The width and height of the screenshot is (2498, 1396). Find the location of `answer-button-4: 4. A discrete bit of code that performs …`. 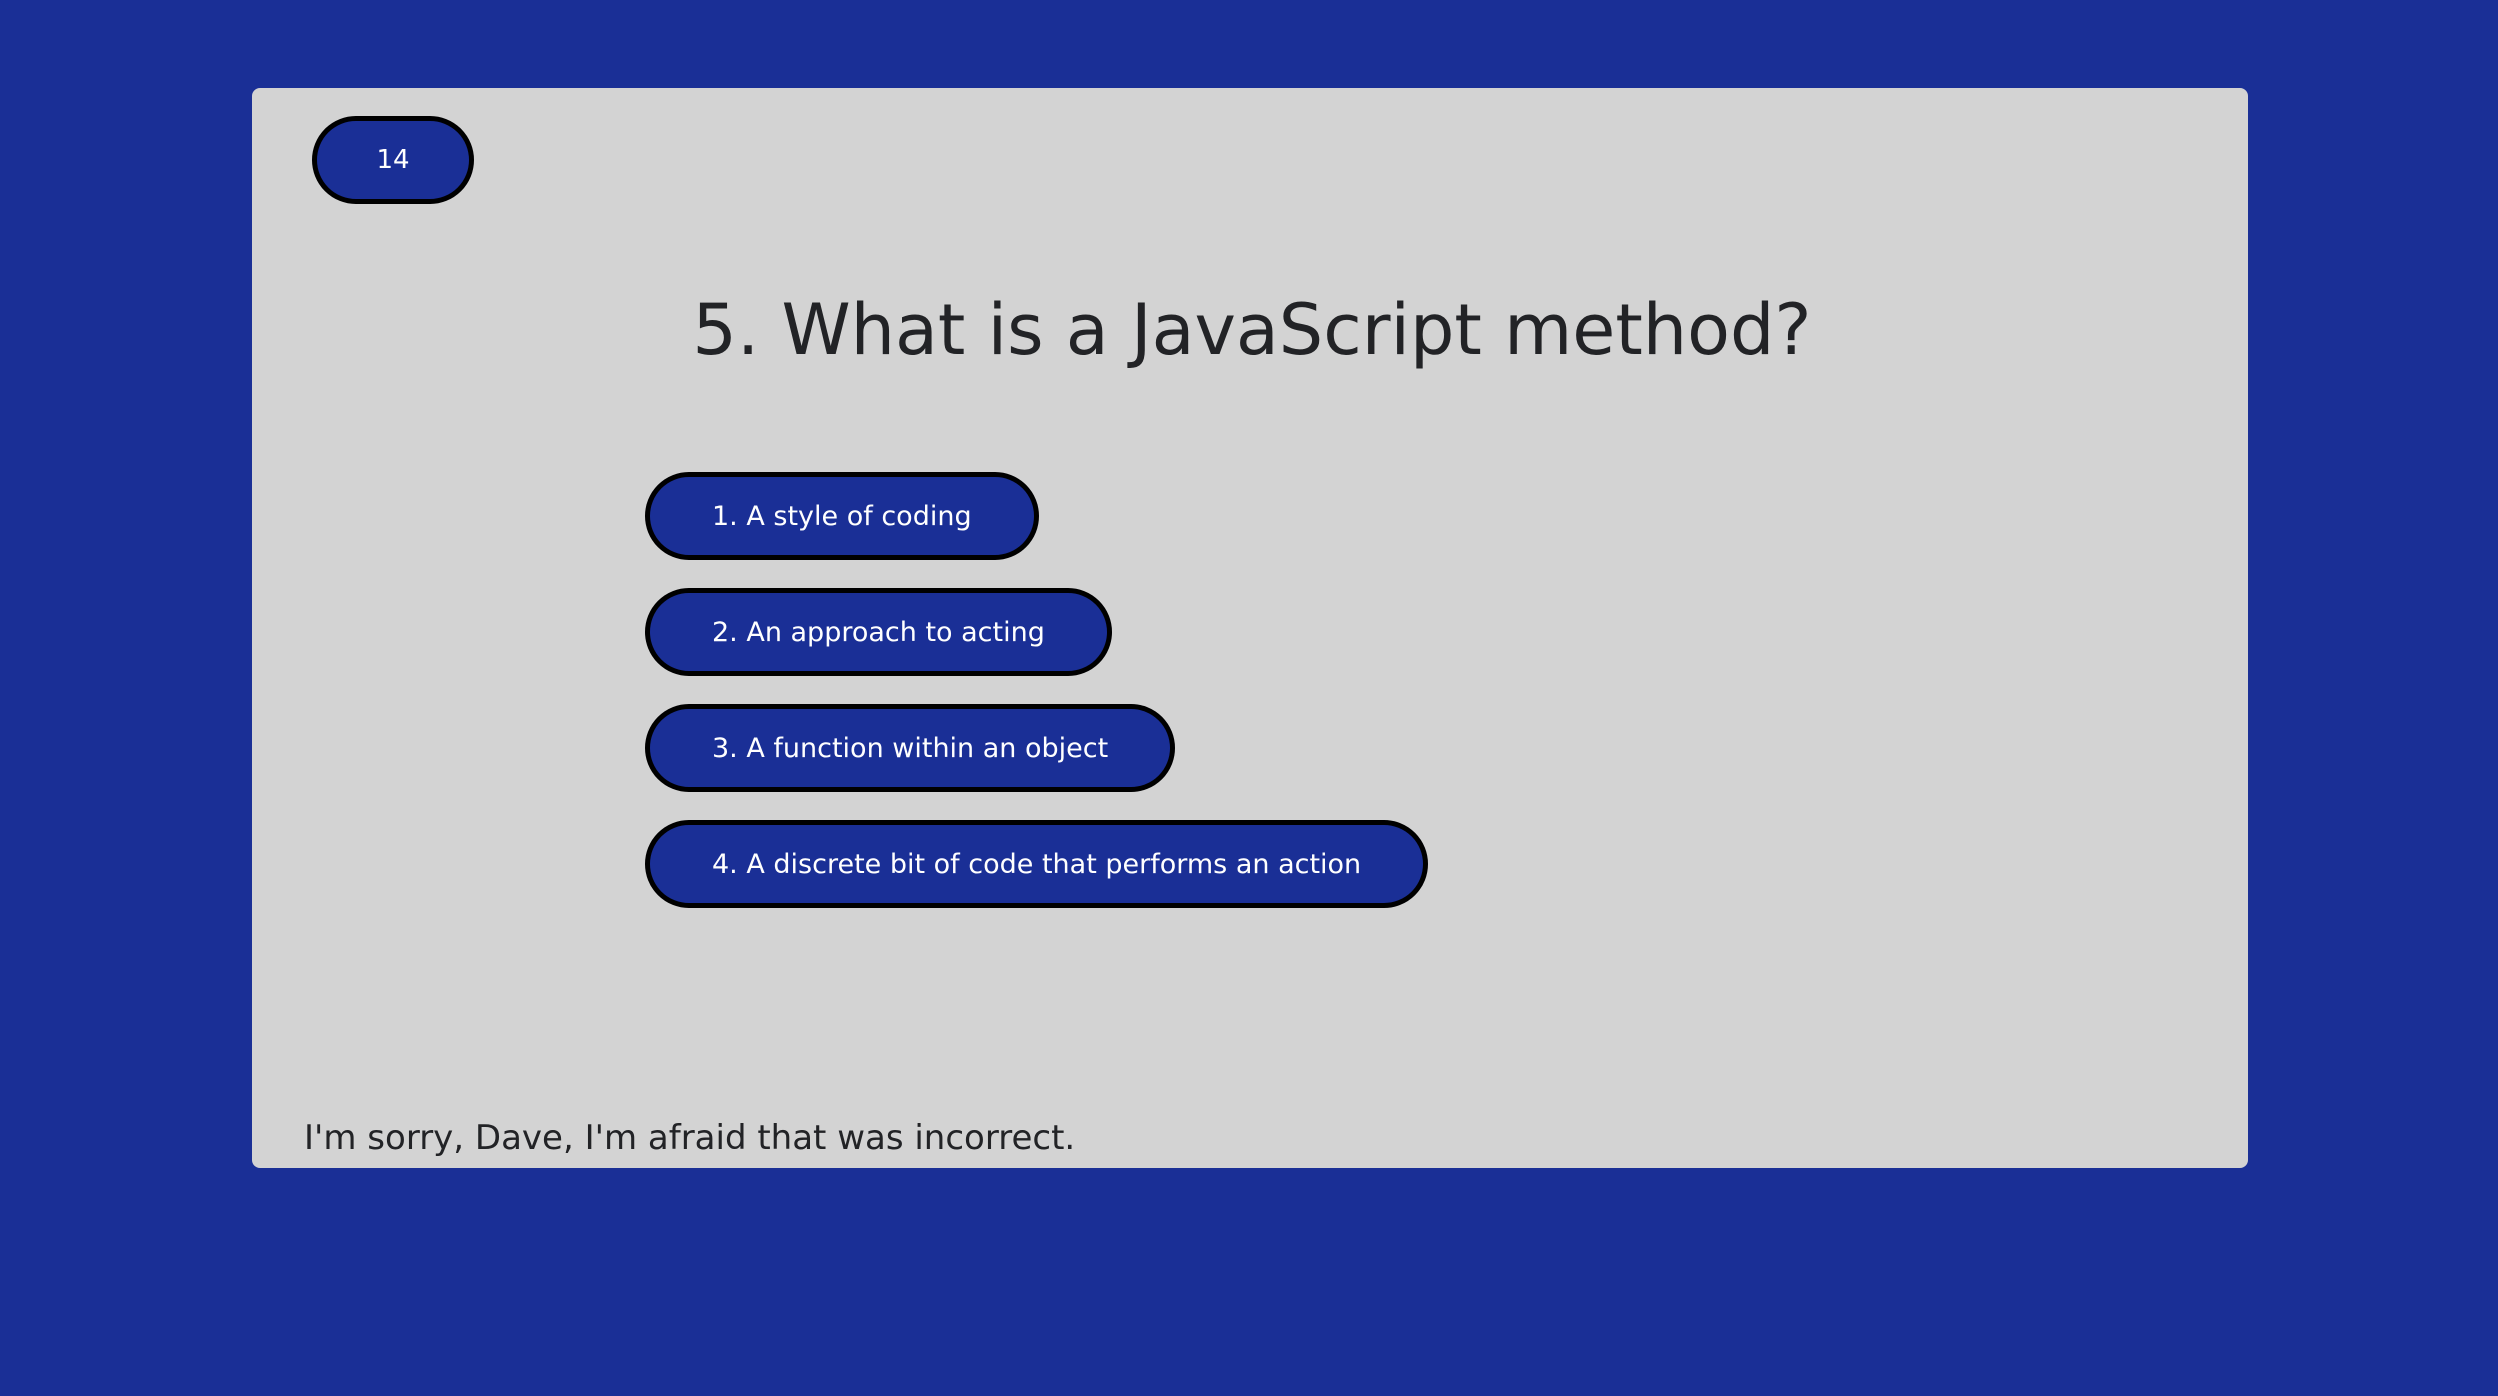

answer-button-4: 4. A discrete bit of code that performs … is located at coordinates (1037, 864).